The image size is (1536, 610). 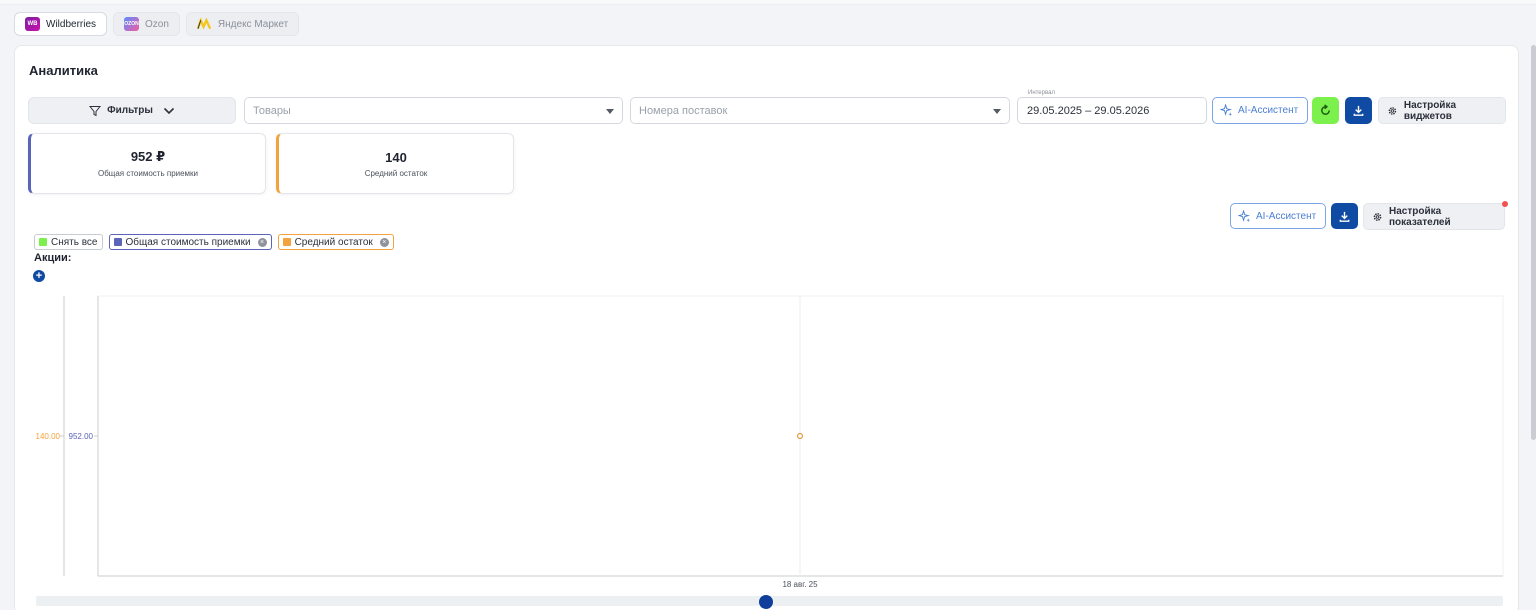 I want to click on tab-yandex-market-label: Яндекс Маркет, so click(x=253, y=24).